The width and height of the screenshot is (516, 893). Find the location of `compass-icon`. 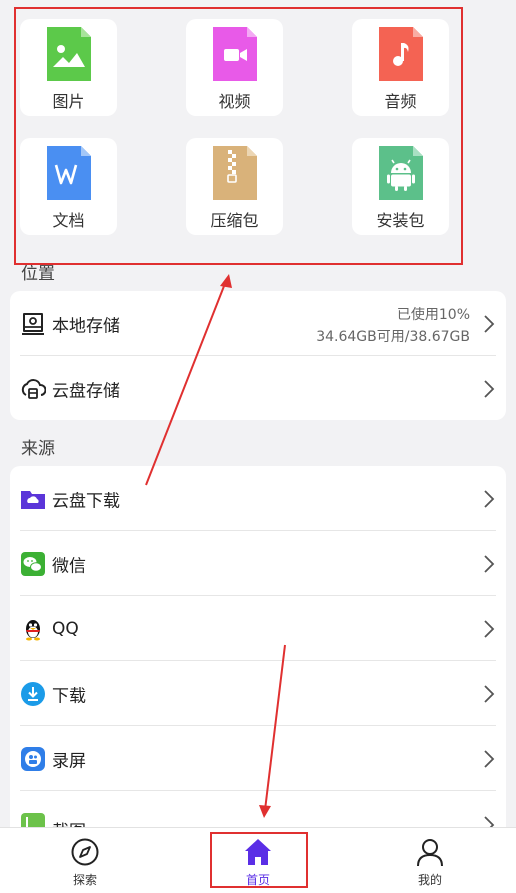

compass-icon is located at coordinates (85, 852).